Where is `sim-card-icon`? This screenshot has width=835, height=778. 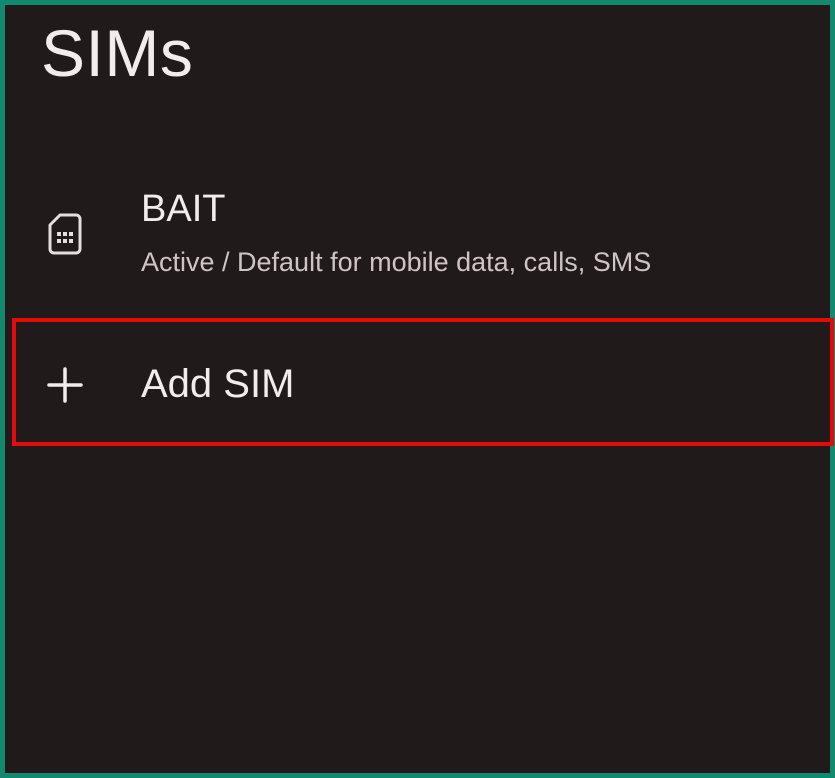 sim-card-icon is located at coordinates (65, 234).